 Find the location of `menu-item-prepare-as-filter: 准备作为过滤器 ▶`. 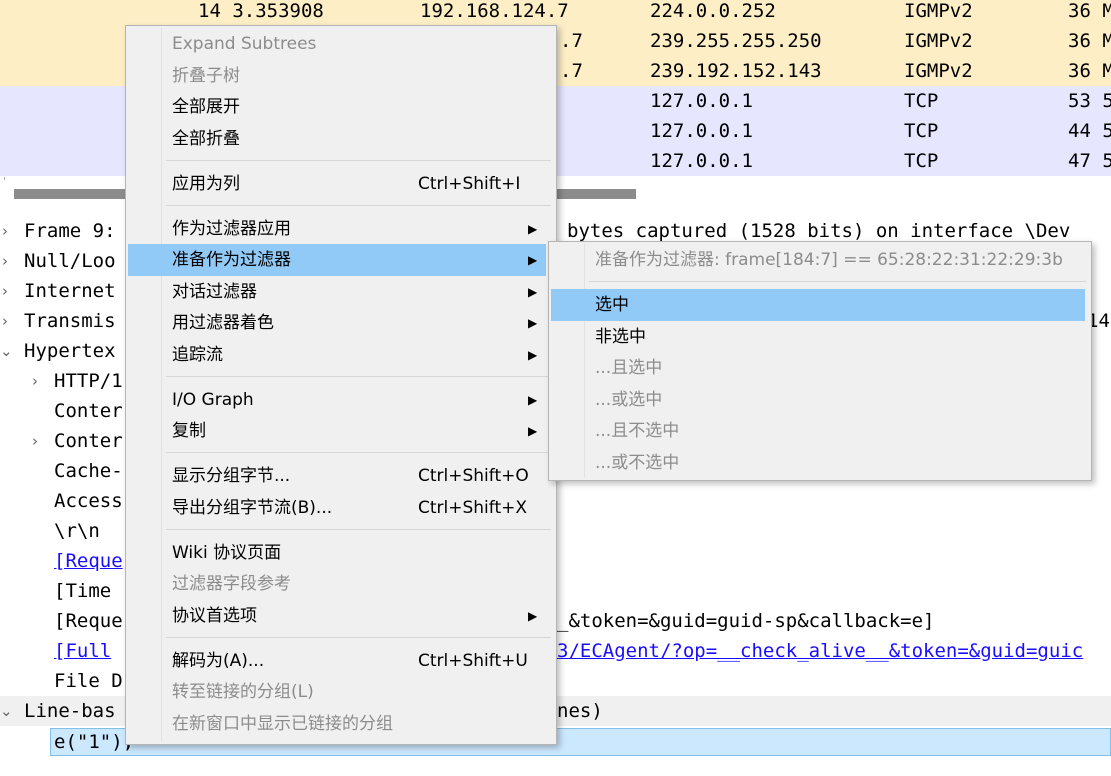

menu-item-prepare-as-filter: 准备作为过滤器 ▶ is located at coordinates (337, 260).